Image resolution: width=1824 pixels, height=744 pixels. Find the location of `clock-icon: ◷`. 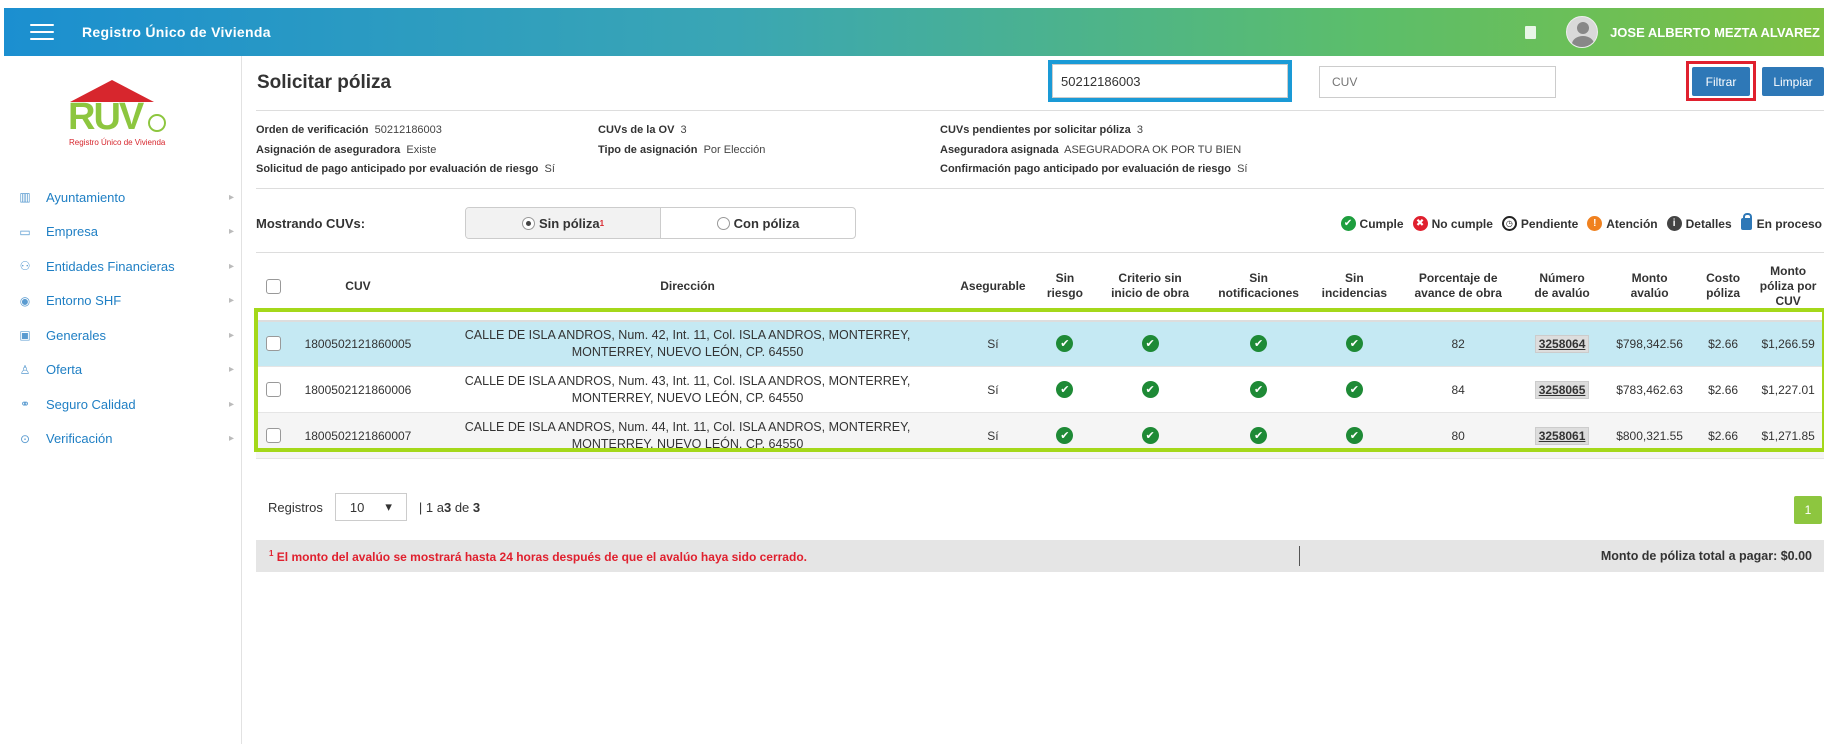

clock-icon: ◷ is located at coordinates (1509, 223).